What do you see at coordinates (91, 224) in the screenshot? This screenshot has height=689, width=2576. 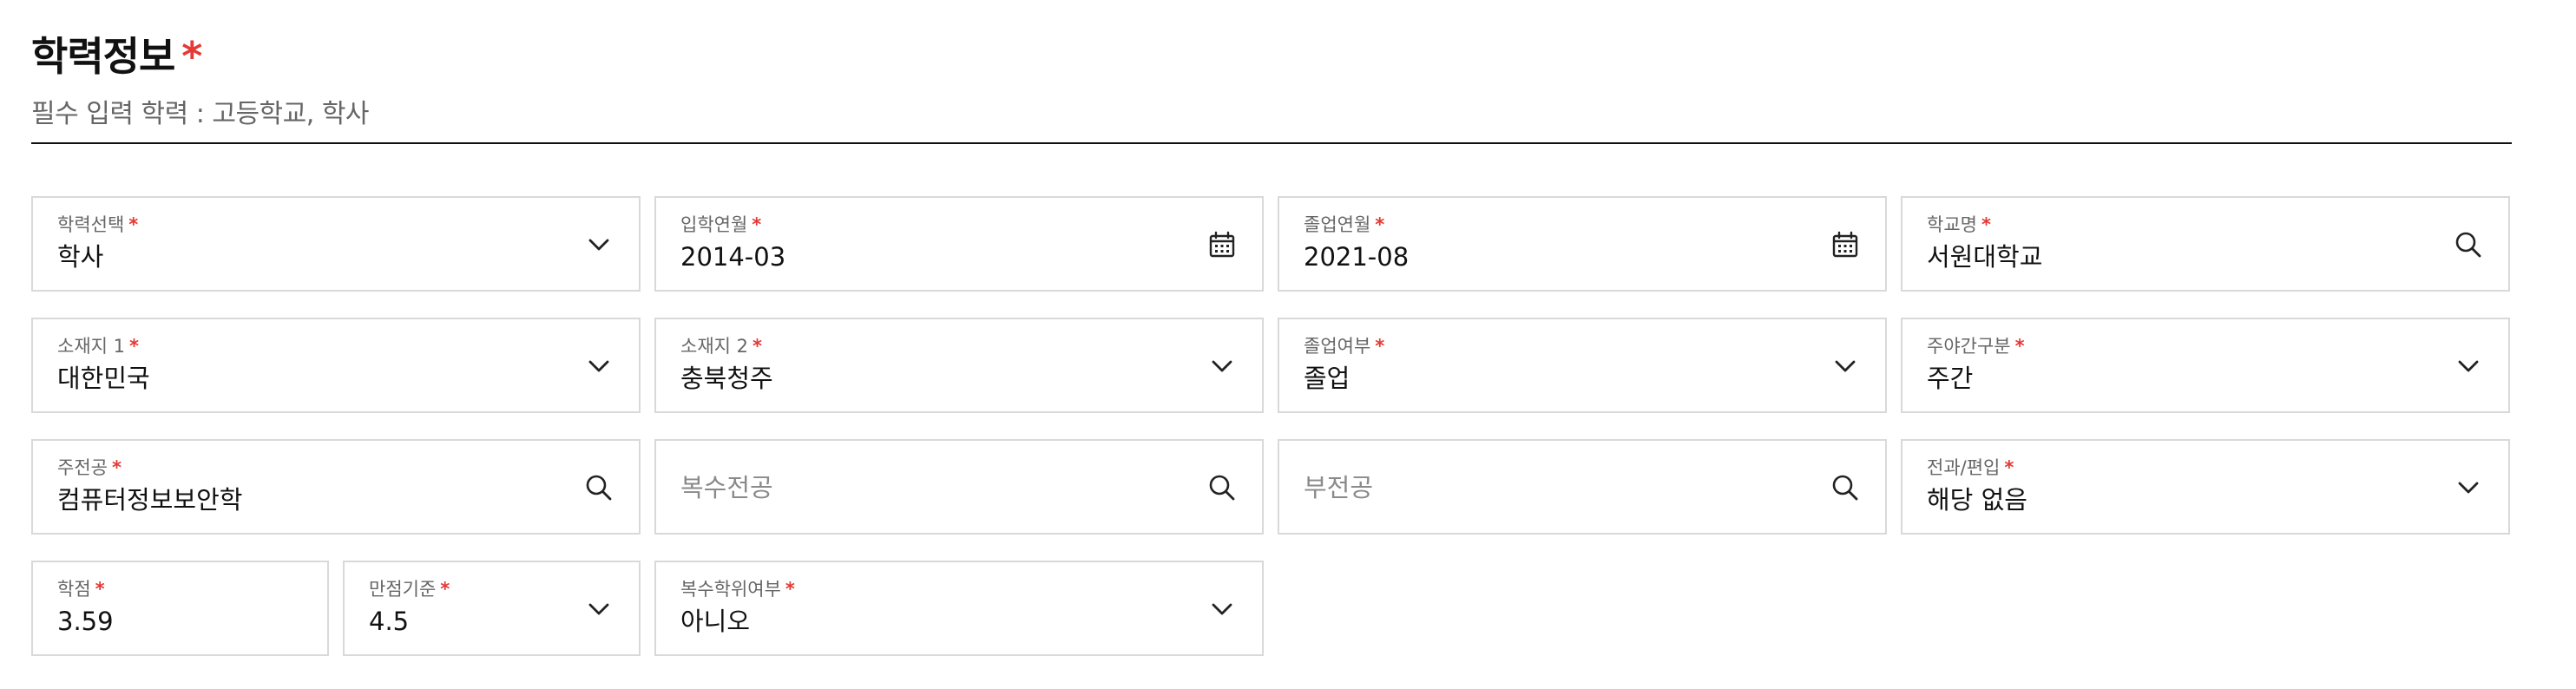 I see `field-label-text: 학력선택` at bounding box center [91, 224].